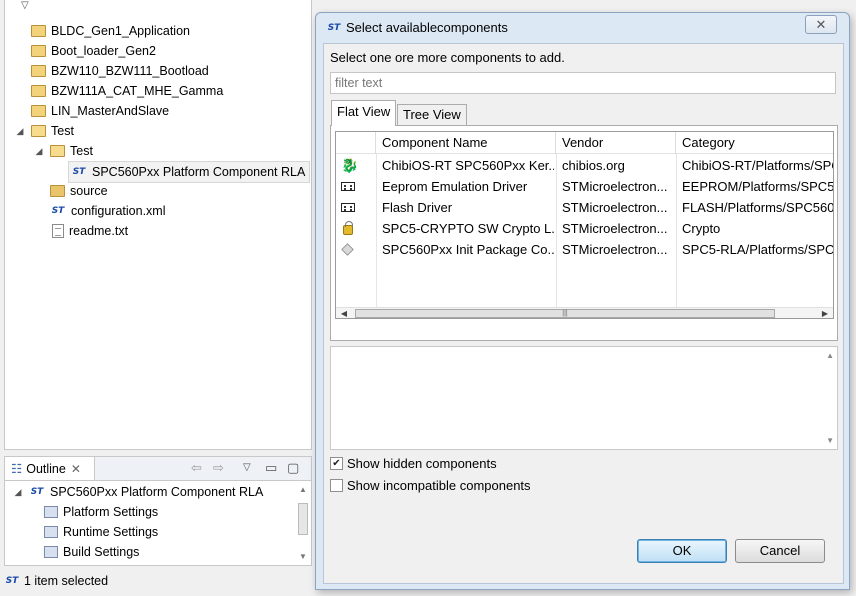  I want to click on horizontal-scrollbar: ◀ ||| ▶, so click(584, 312).